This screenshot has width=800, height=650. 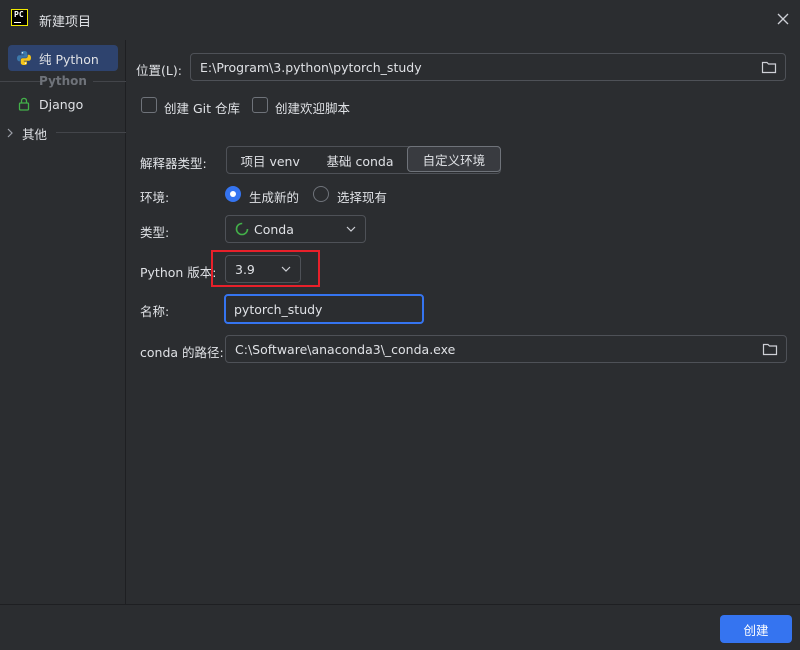 I want to click on name-label: 名称:, so click(x=155, y=311).